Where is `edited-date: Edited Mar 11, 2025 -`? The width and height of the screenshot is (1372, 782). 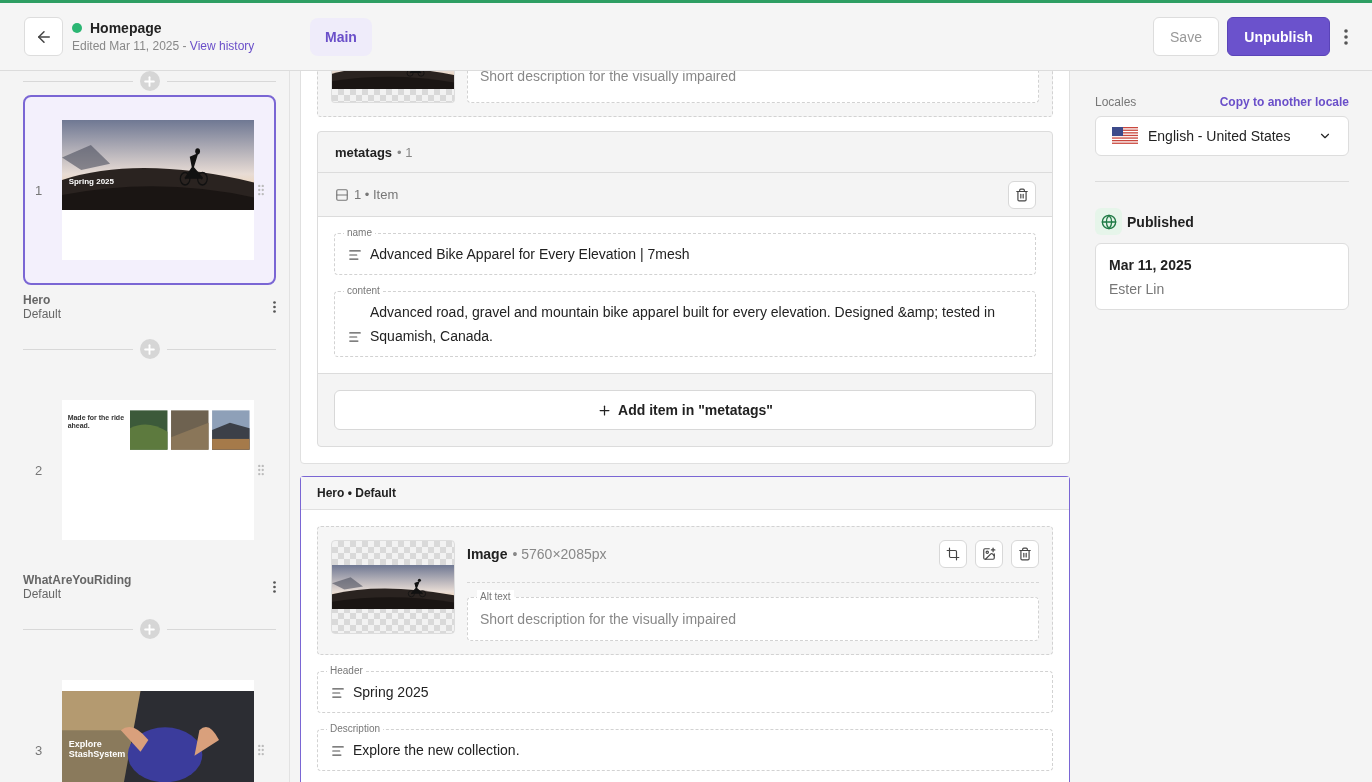
edited-date: Edited Mar 11, 2025 - is located at coordinates (130, 46).